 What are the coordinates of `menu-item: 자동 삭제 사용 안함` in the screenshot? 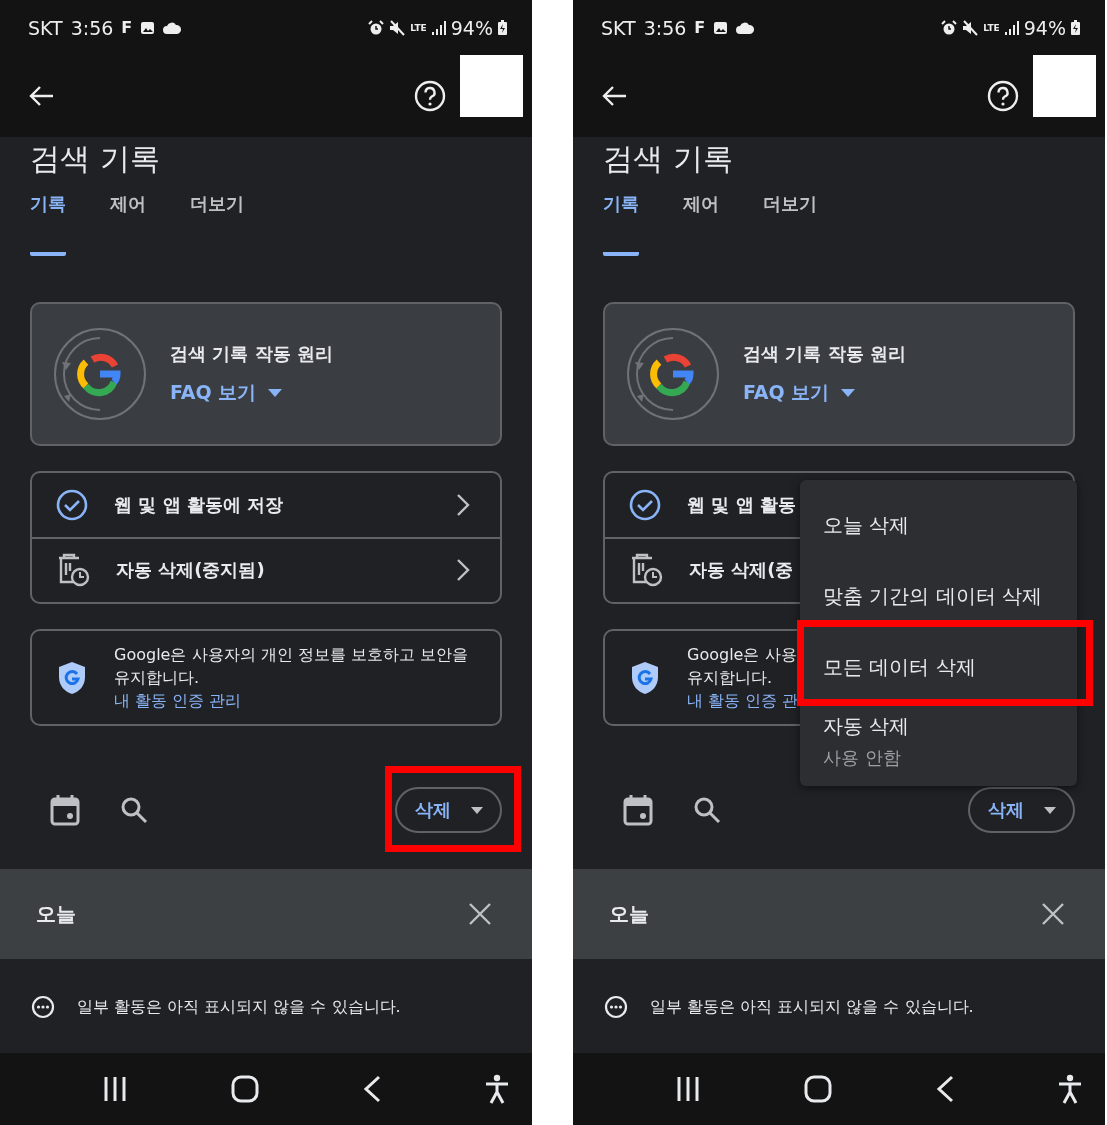 It's located at (938, 741).